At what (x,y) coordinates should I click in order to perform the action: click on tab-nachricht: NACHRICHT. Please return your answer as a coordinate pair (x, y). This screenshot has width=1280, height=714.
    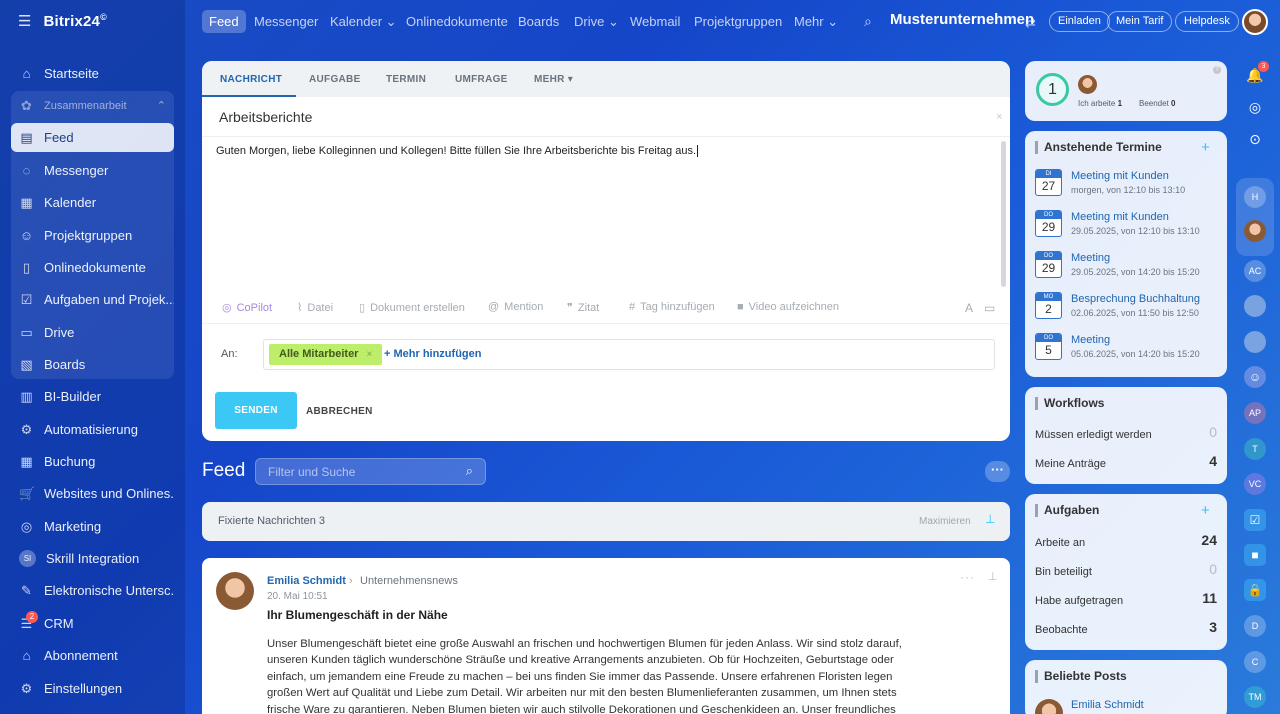
    Looking at the image, I should click on (251, 79).